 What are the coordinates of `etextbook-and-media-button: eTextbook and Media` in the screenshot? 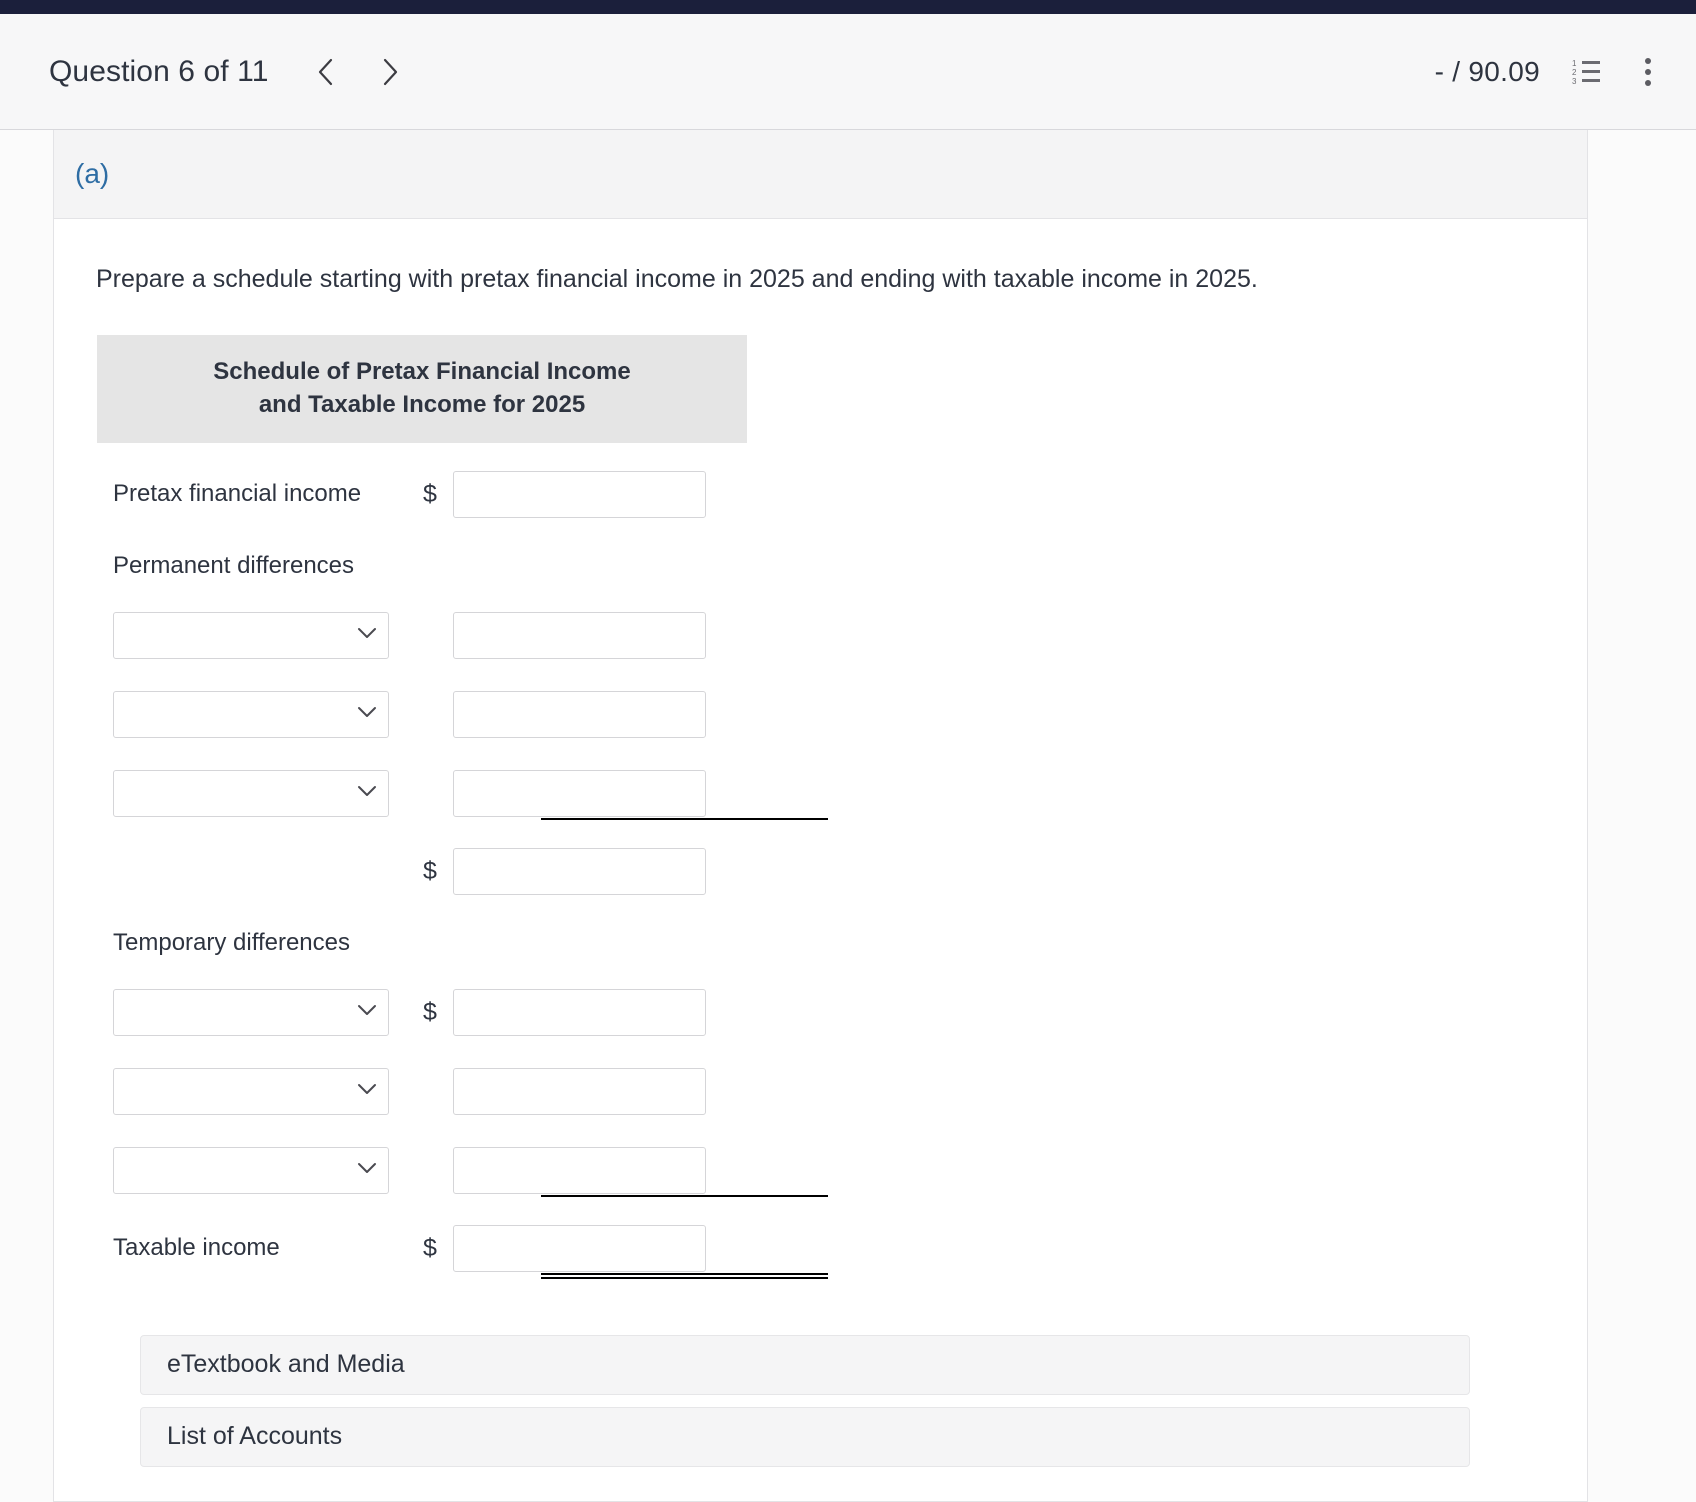 It's located at (805, 1364).